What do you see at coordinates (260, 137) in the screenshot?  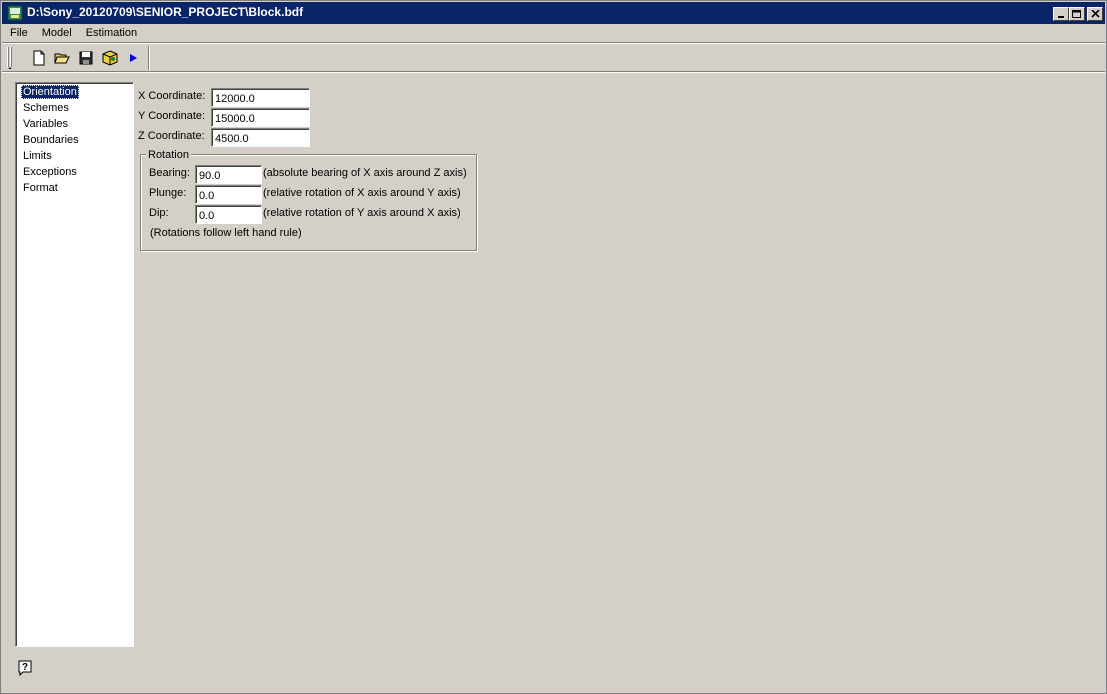 I see `z-coordinate-input` at bounding box center [260, 137].